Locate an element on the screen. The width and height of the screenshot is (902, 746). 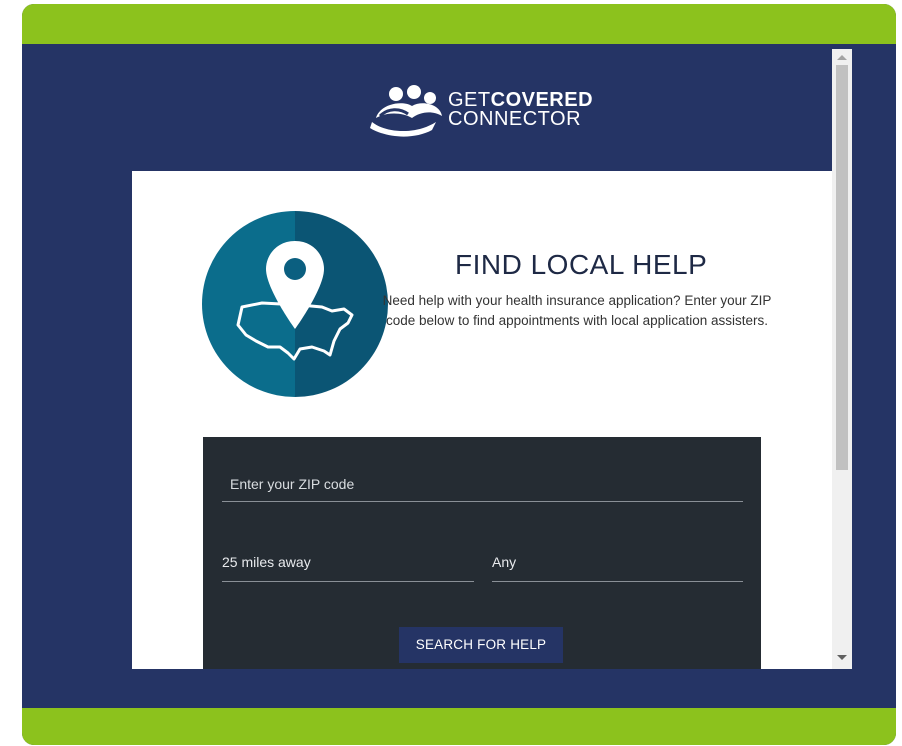
top-accent-bar is located at coordinates (459, 24).